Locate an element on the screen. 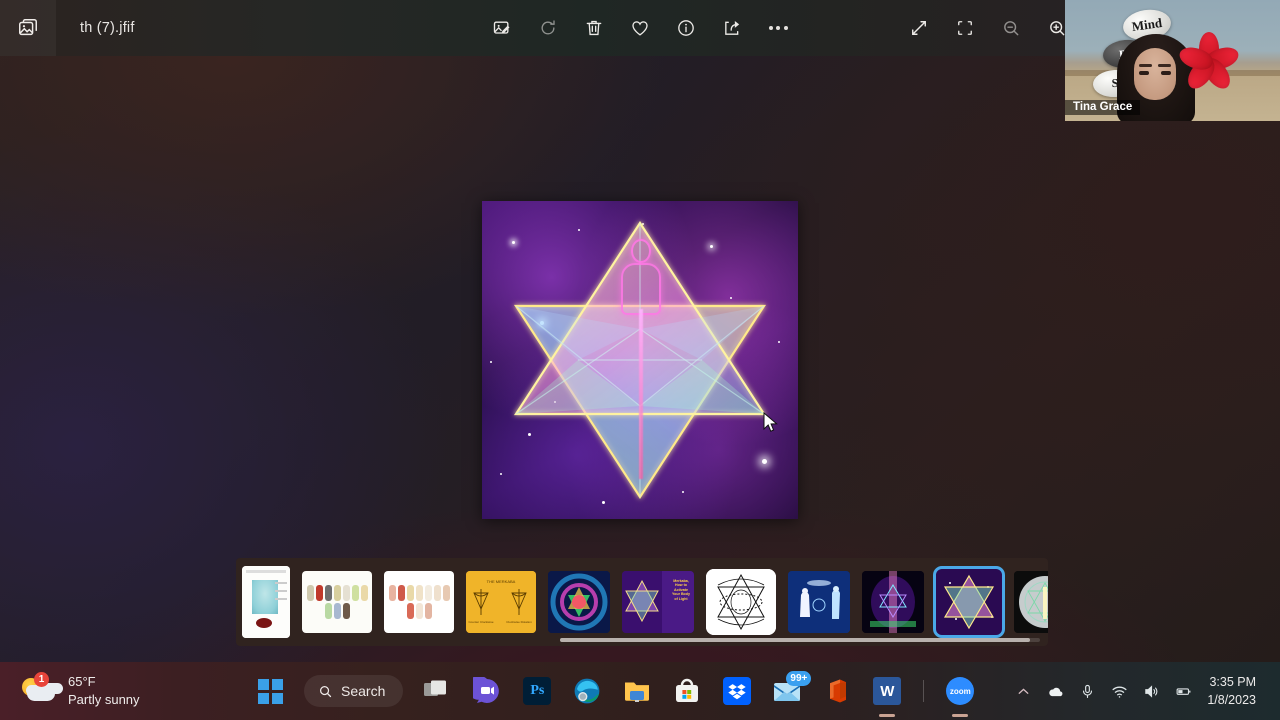  taskbar-divider is located at coordinates (924, 691).